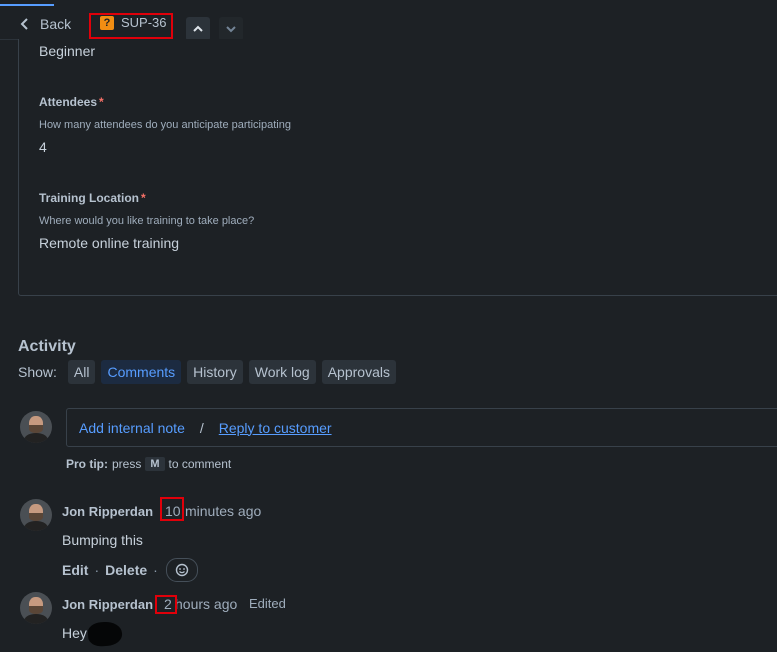 This screenshot has height=652, width=777. What do you see at coordinates (155, 464) in the screenshot?
I see `keyboard-shortcut-key: M` at bounding box center [155, 464].